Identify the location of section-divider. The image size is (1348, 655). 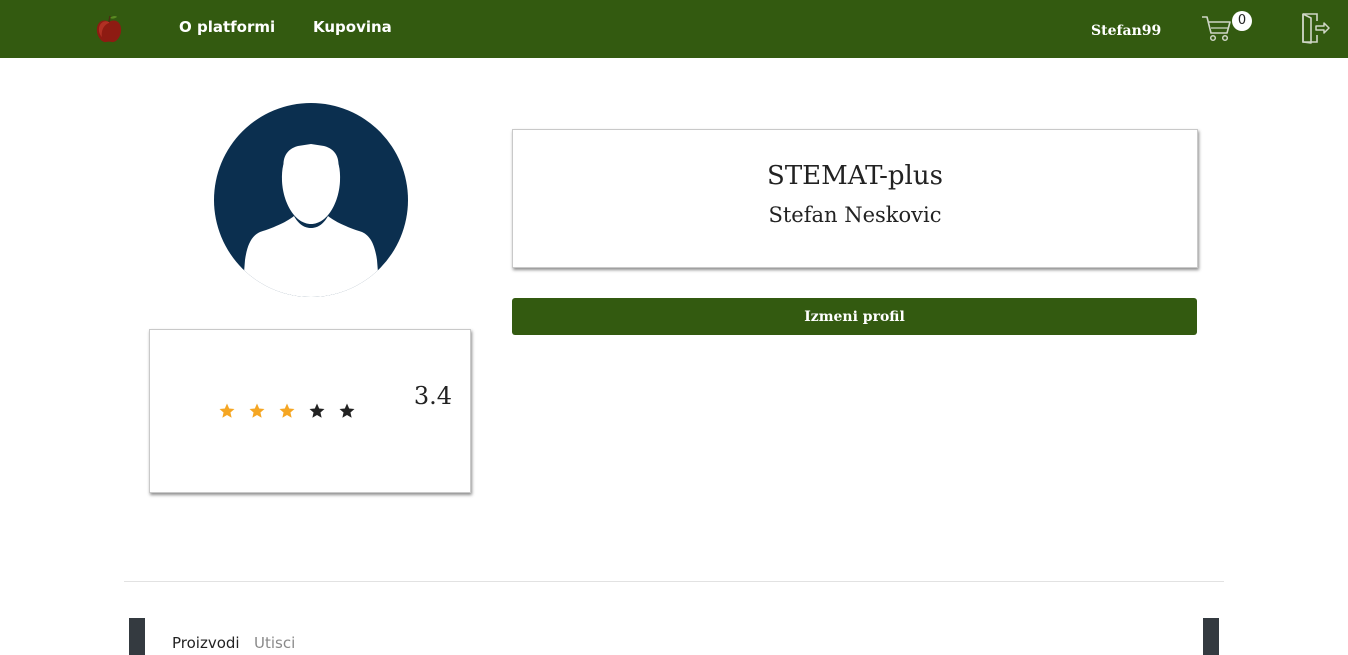
(674, 581).